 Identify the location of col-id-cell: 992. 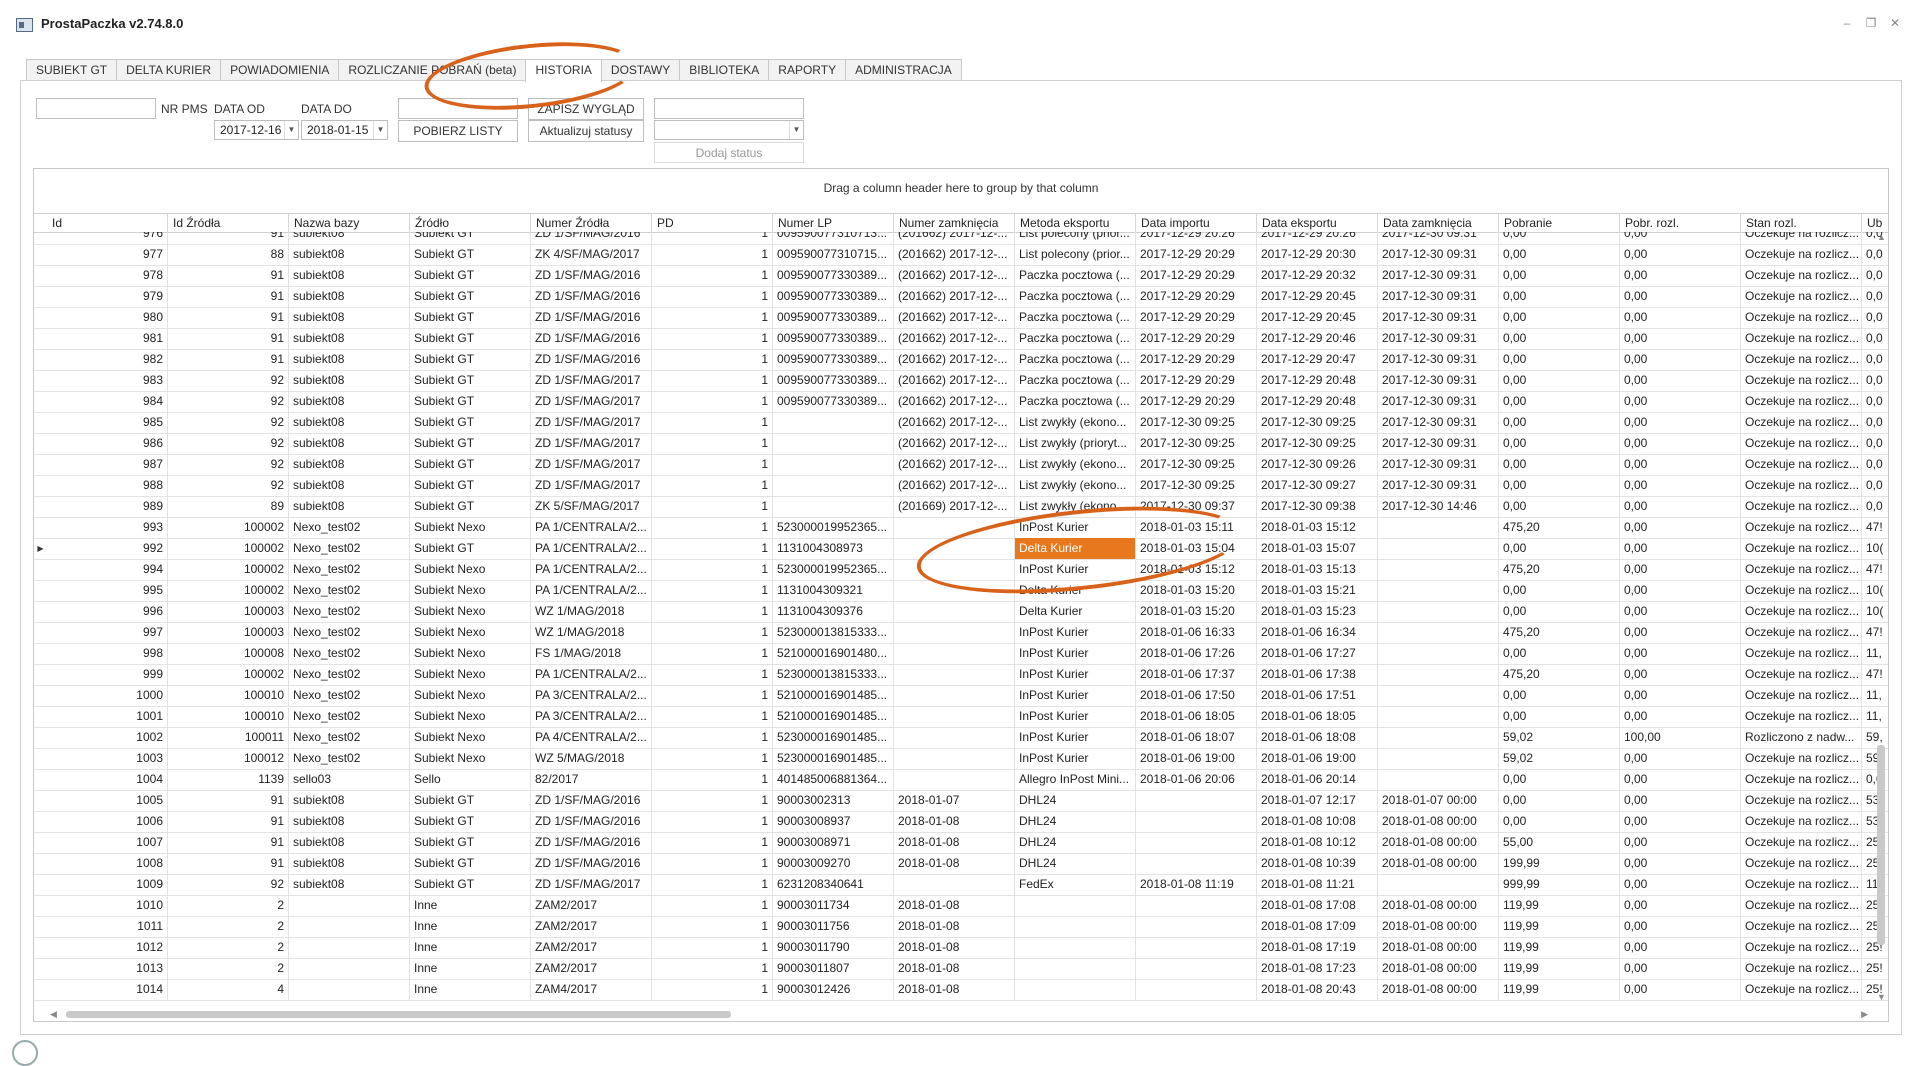
(107, 548).